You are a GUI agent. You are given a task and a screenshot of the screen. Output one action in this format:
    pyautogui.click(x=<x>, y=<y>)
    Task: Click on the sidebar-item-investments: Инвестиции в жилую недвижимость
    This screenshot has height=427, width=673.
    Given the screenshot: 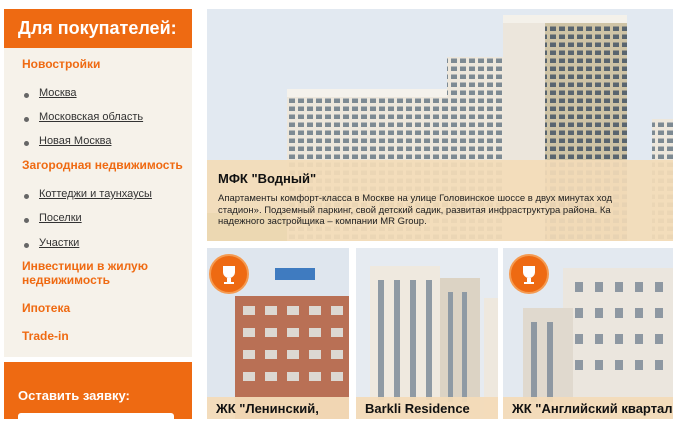 What is the action you would take?
    pyautogui.click(x=97, y=273)
    